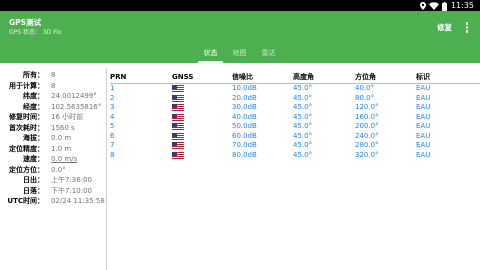 The image size is (480, 270). What do you see at coordinates (467, 28) in the screenshot?
I see `more-vert-icon` at bounding box center [467, 28].